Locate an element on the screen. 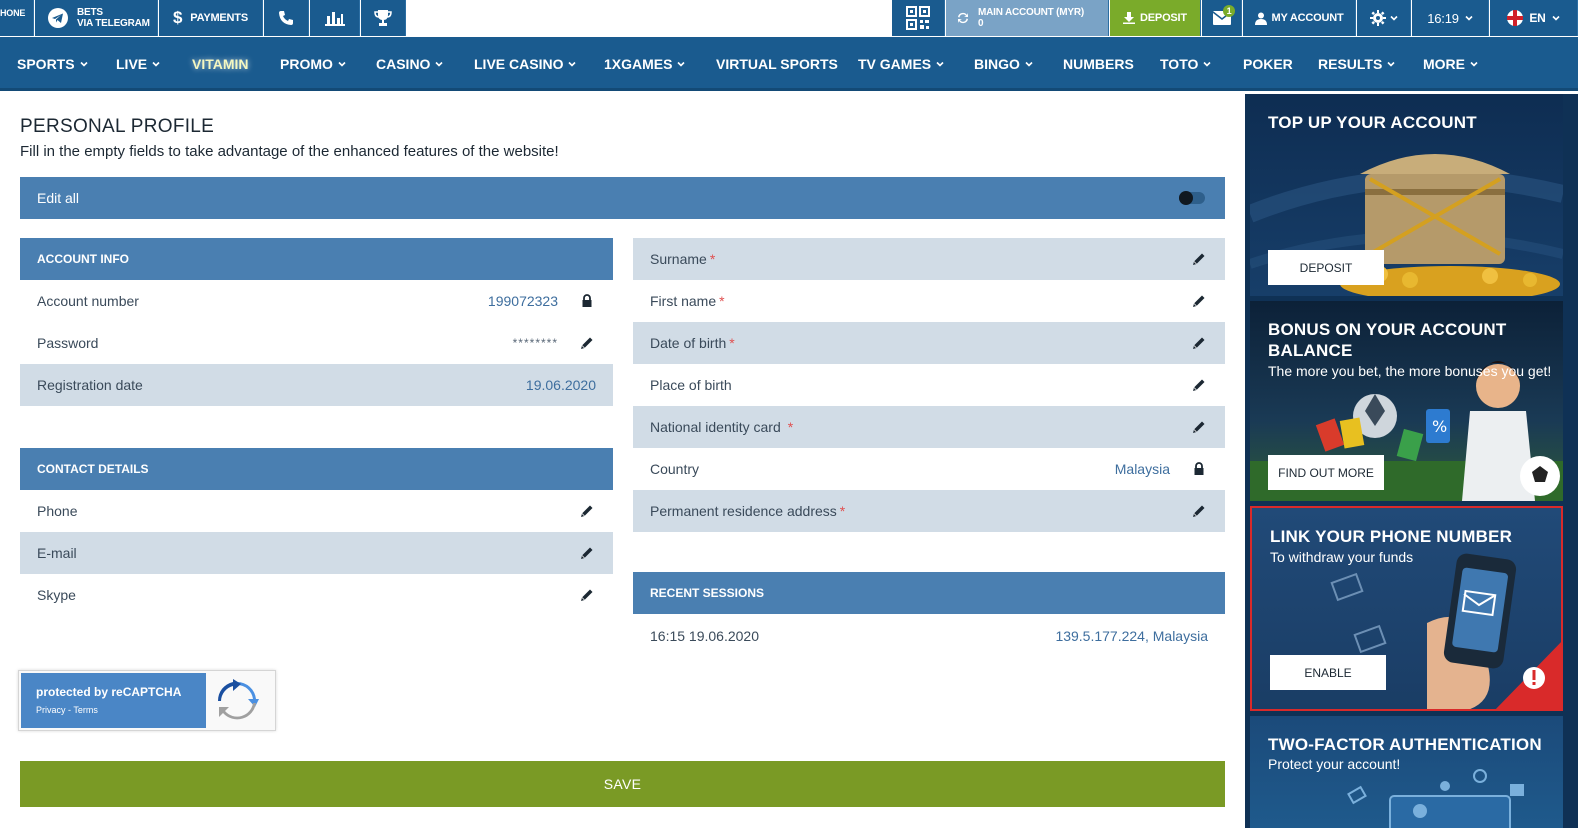  place-of-birth-row: Place of birth is located at coordinates (929, 385).